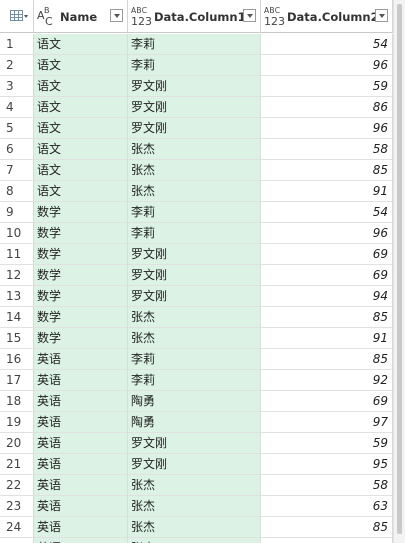  Describe the element at coordinates (81, 16) in the screenshot. I see `column-header-name: ABC Name` at that location.